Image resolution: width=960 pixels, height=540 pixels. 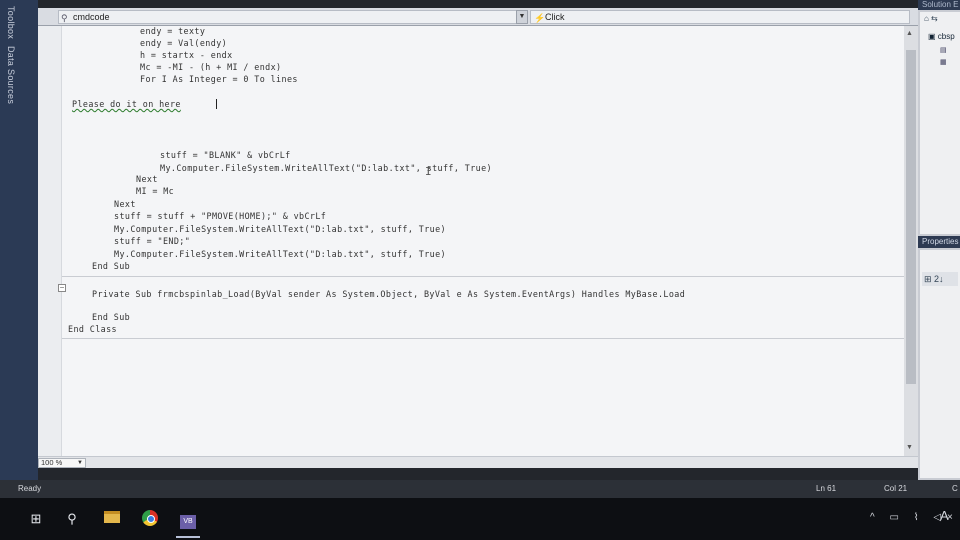 What do you see at coordinates (188, 537) in the screenshot?
I see `active-app-indicator` at bounding box center [188, 537].